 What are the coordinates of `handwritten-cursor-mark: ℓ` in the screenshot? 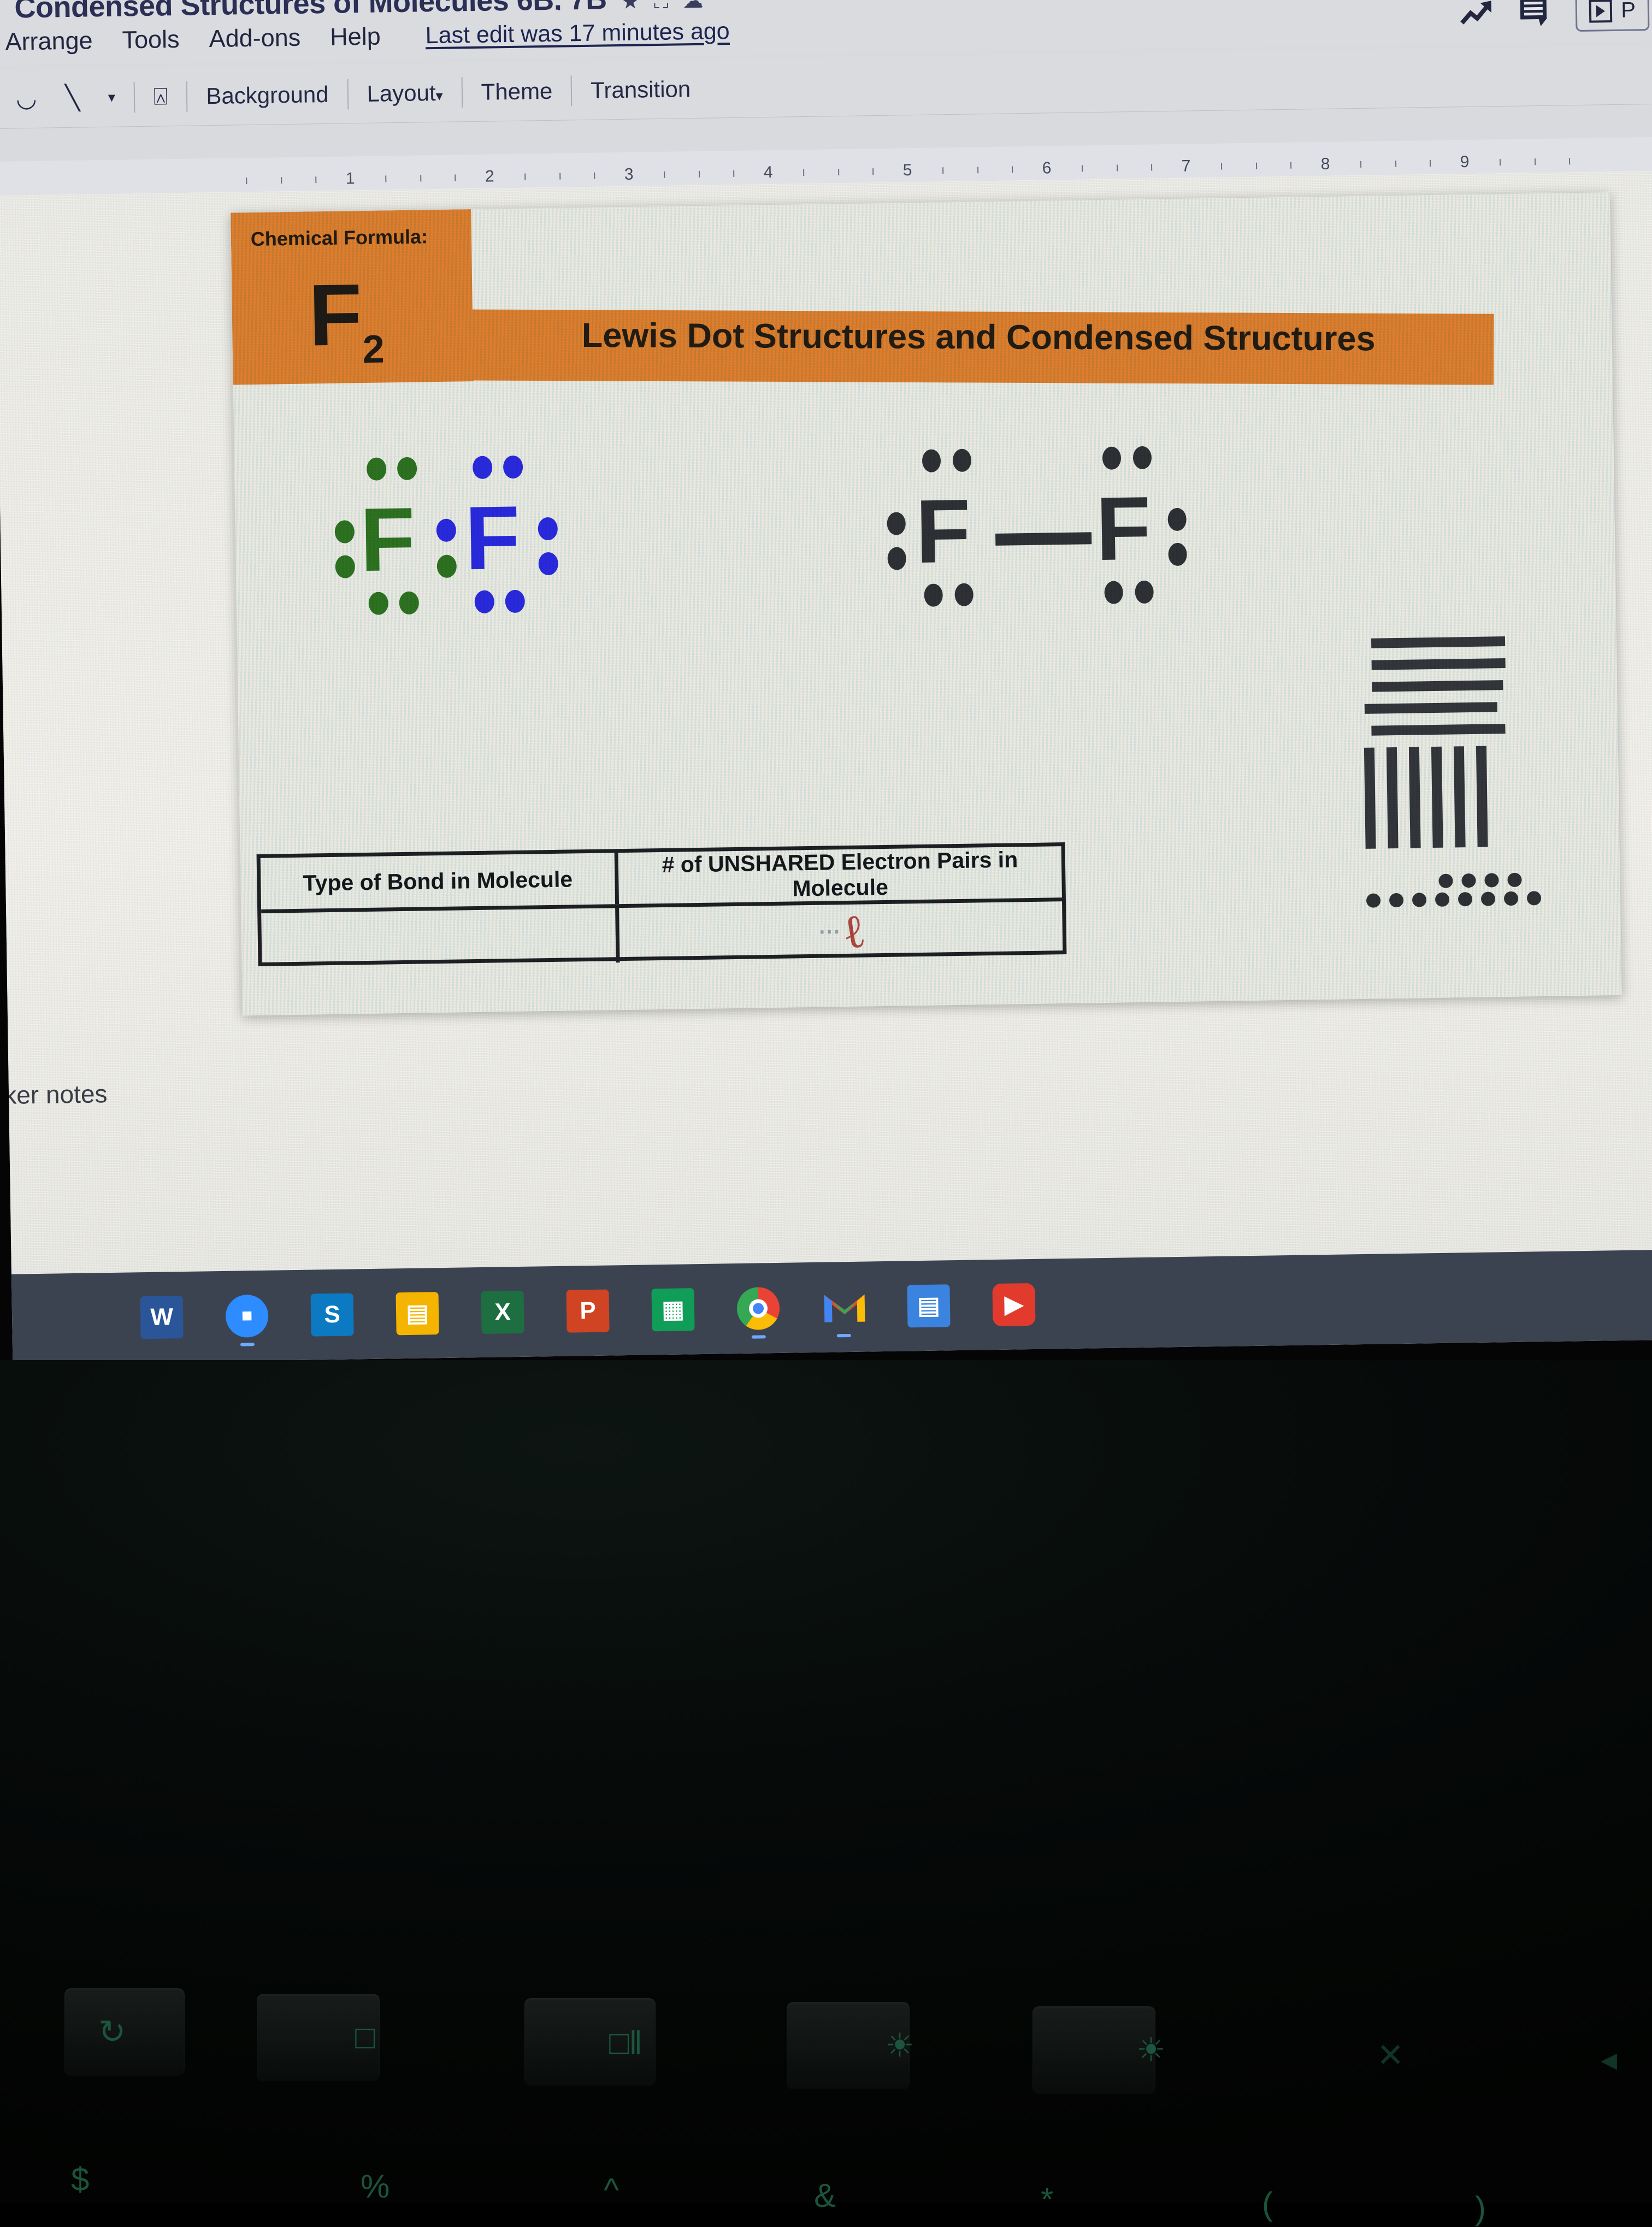 It's located at (854, 931).